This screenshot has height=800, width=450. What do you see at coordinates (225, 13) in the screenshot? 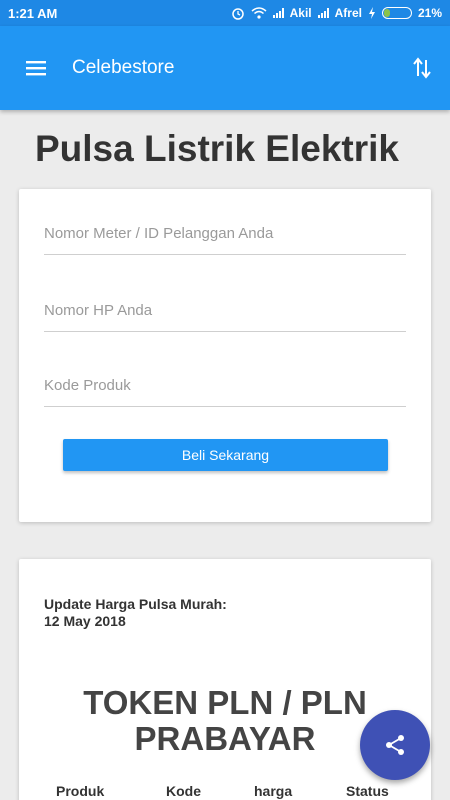
I see `status-bar: 1:21 AM Akil Afrel 21%` at bounding box center [225, 13].